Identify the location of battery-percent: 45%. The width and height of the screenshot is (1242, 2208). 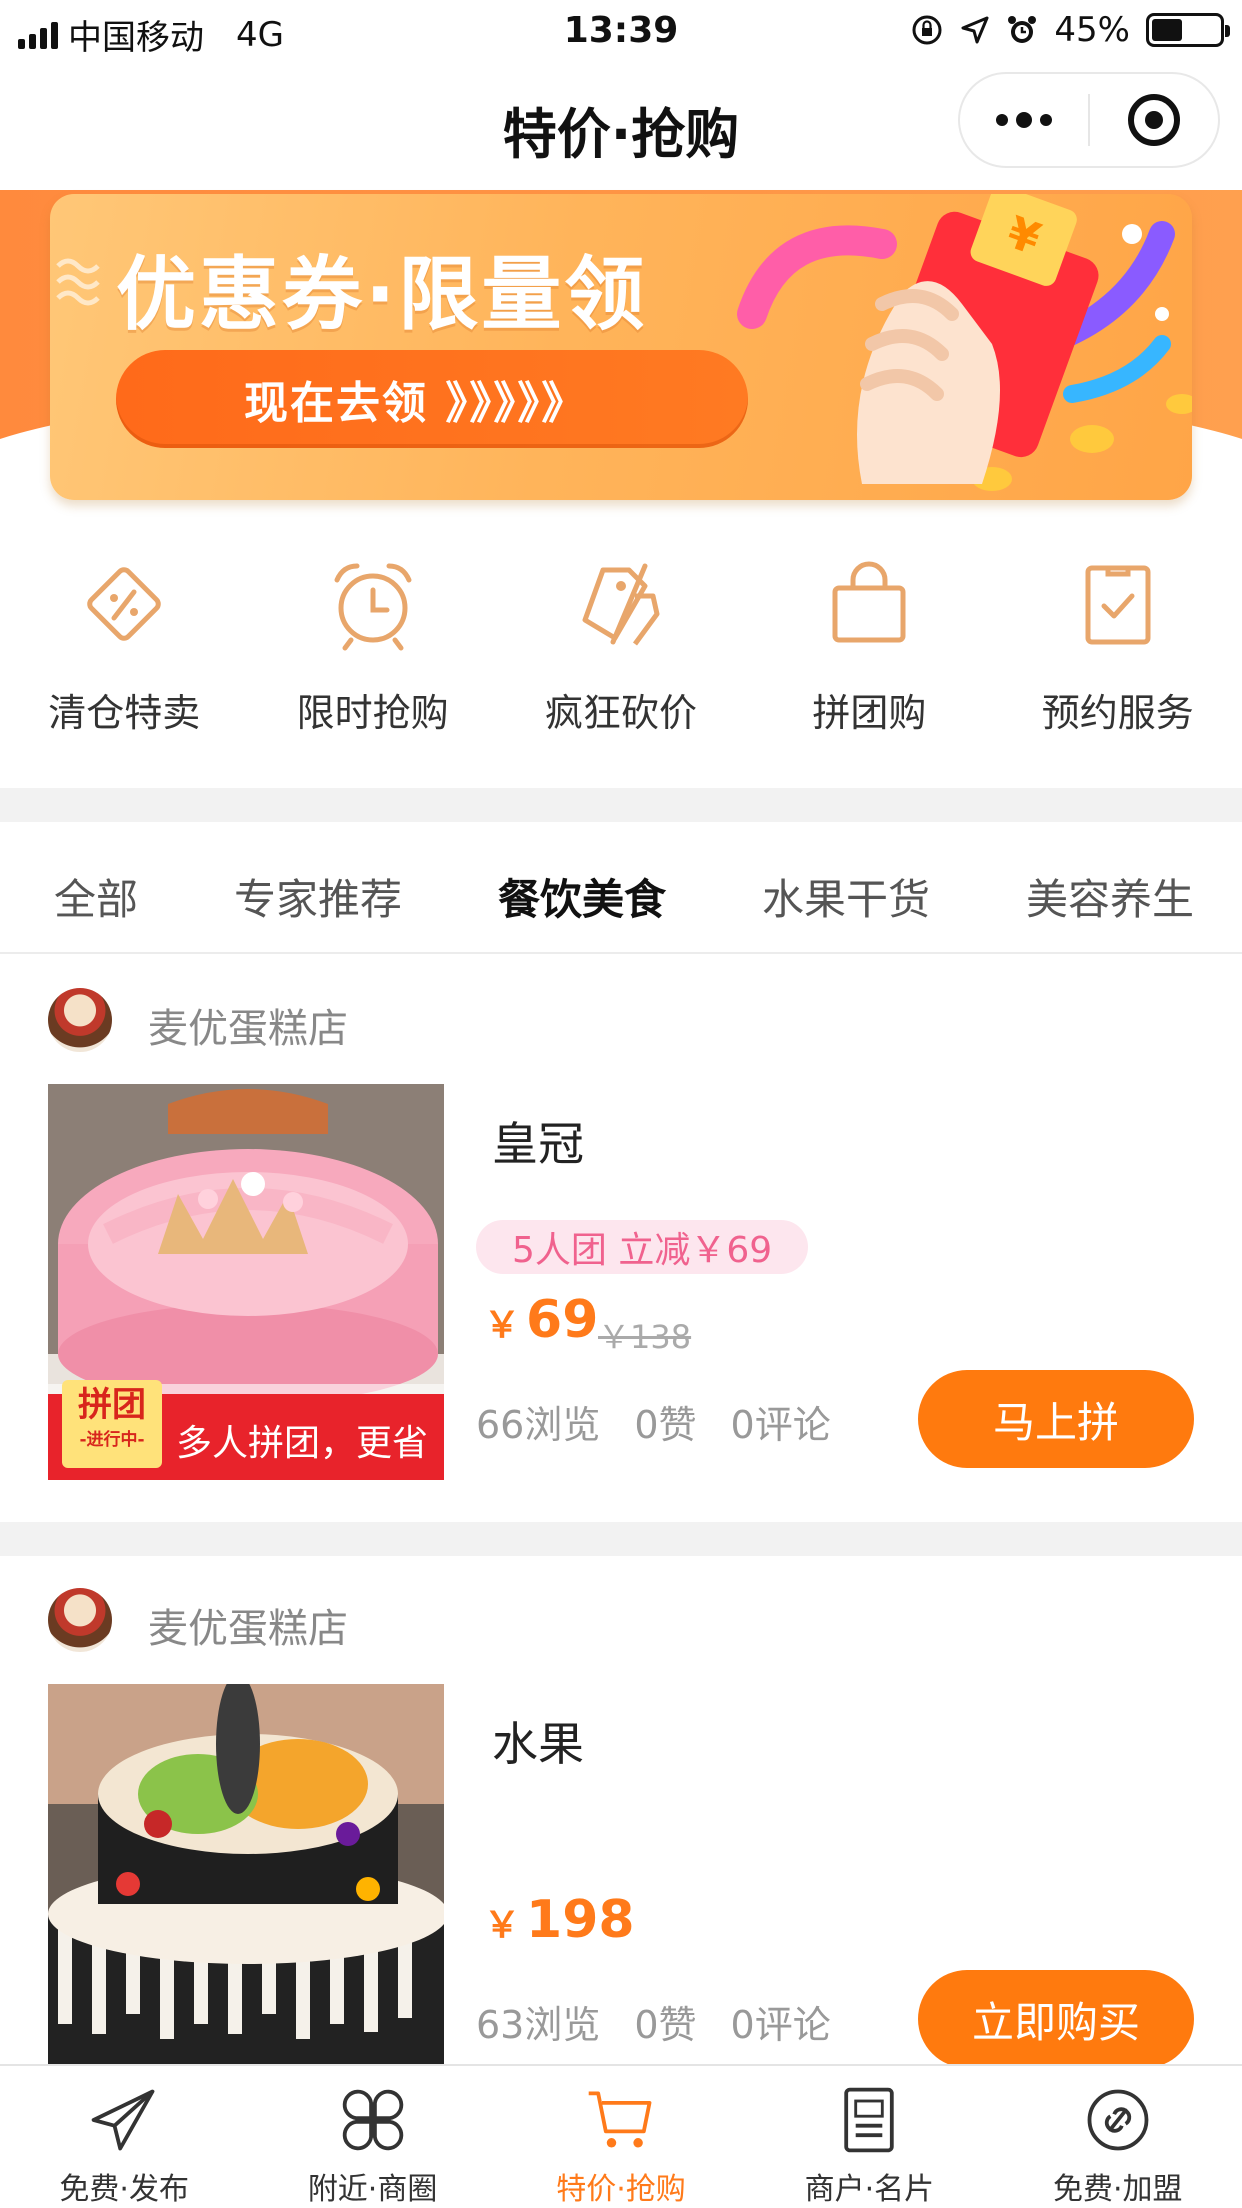
(1092, 30).